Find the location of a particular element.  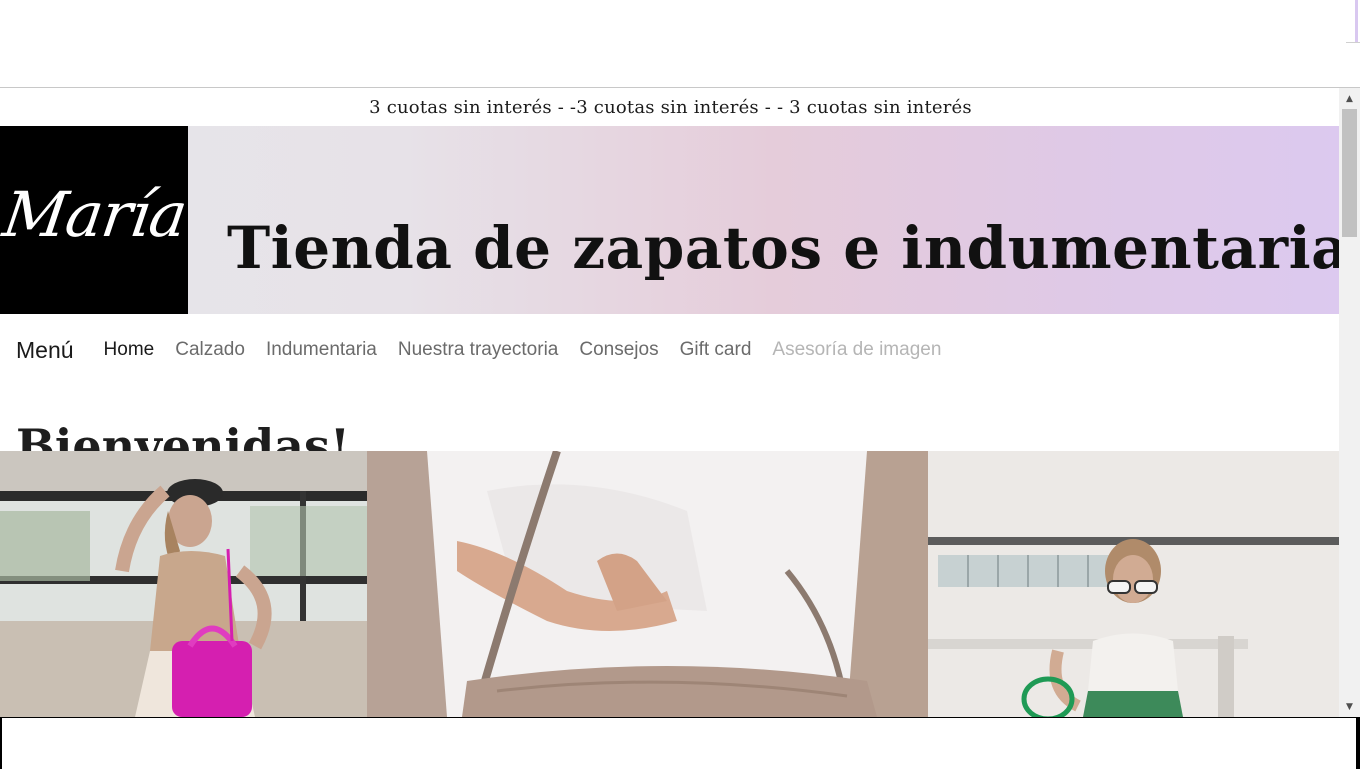

nav-link-gift-card: Gift card is located at coordinates (716, 350).